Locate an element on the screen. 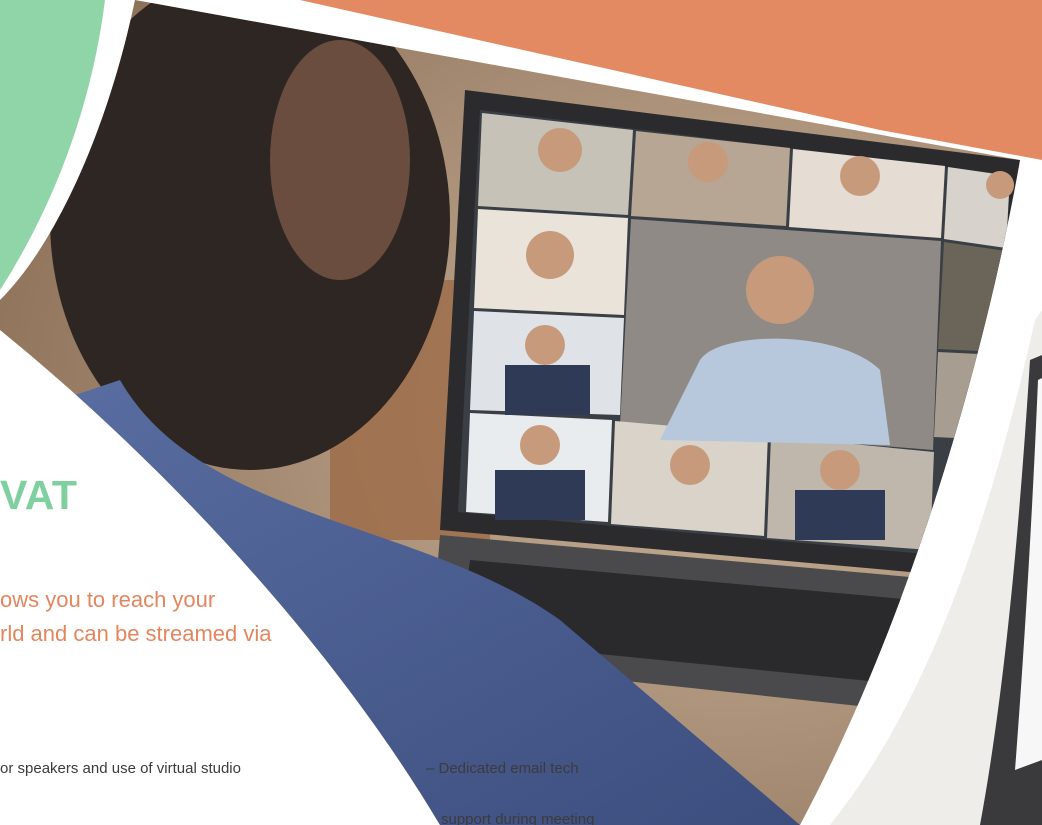 Image resolution: width=1042 pixels, height=825 pixels. section-heading: VAT is located at coordinates (39, 495).